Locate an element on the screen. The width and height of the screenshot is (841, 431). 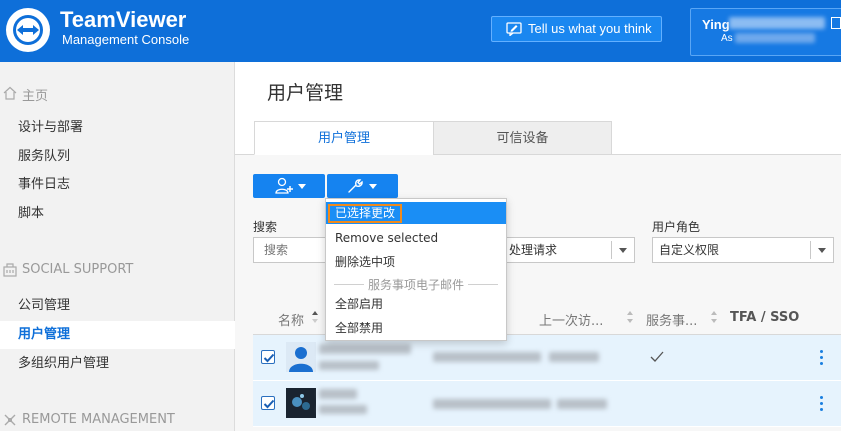
feedback-icon is located at coordinates (514, 29).